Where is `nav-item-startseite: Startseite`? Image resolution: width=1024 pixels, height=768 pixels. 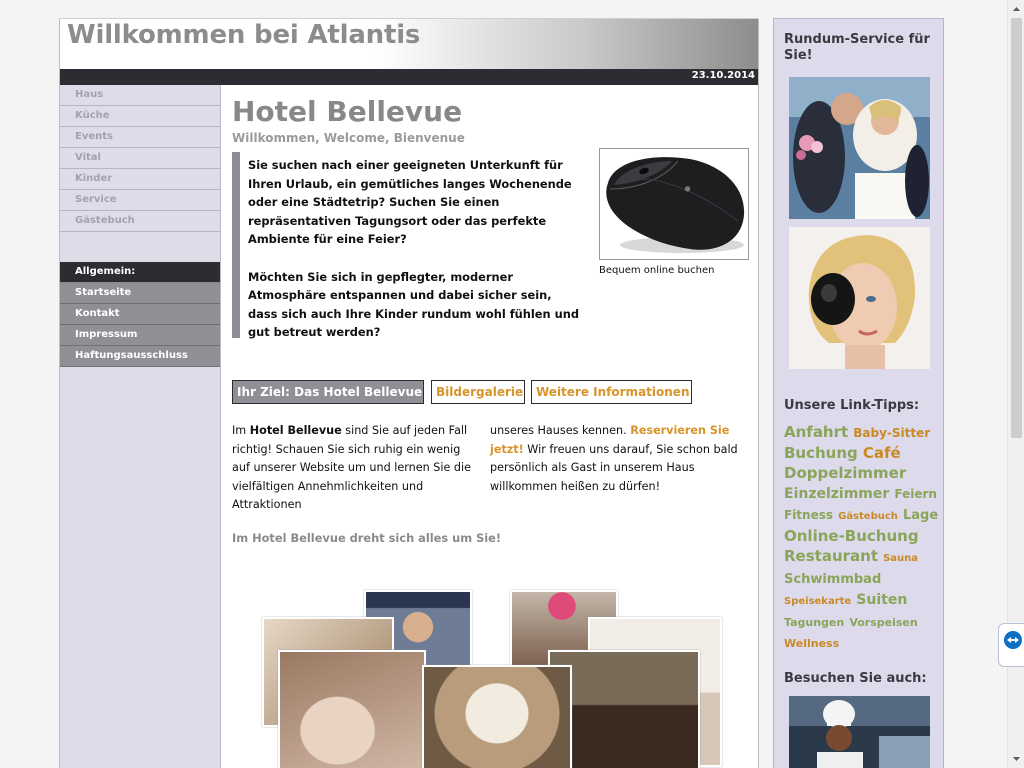 nav-item-startseite: Startseite is located at coordinates (140, 293).